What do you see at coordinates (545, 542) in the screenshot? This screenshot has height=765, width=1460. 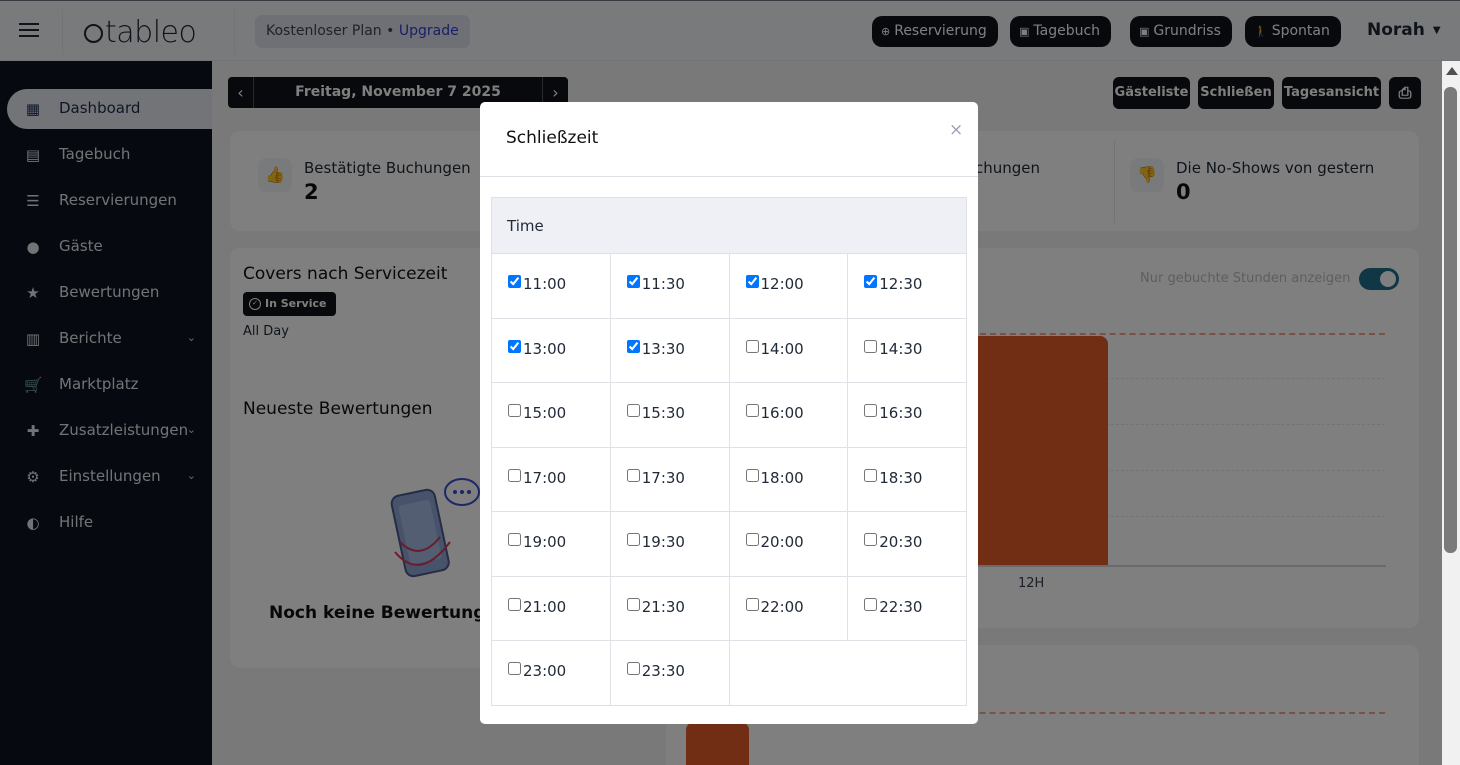 I see `time-slot-label: 19:00` at bounding box center [545, 542].